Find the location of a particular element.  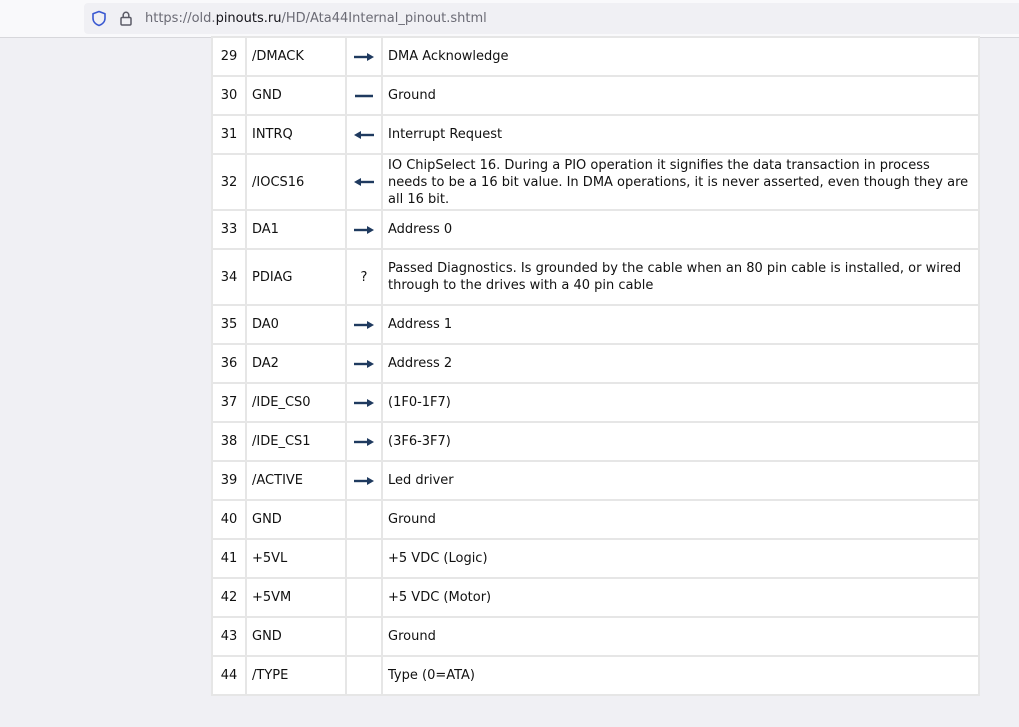

lock-icon is located at coordinates (126, 18).